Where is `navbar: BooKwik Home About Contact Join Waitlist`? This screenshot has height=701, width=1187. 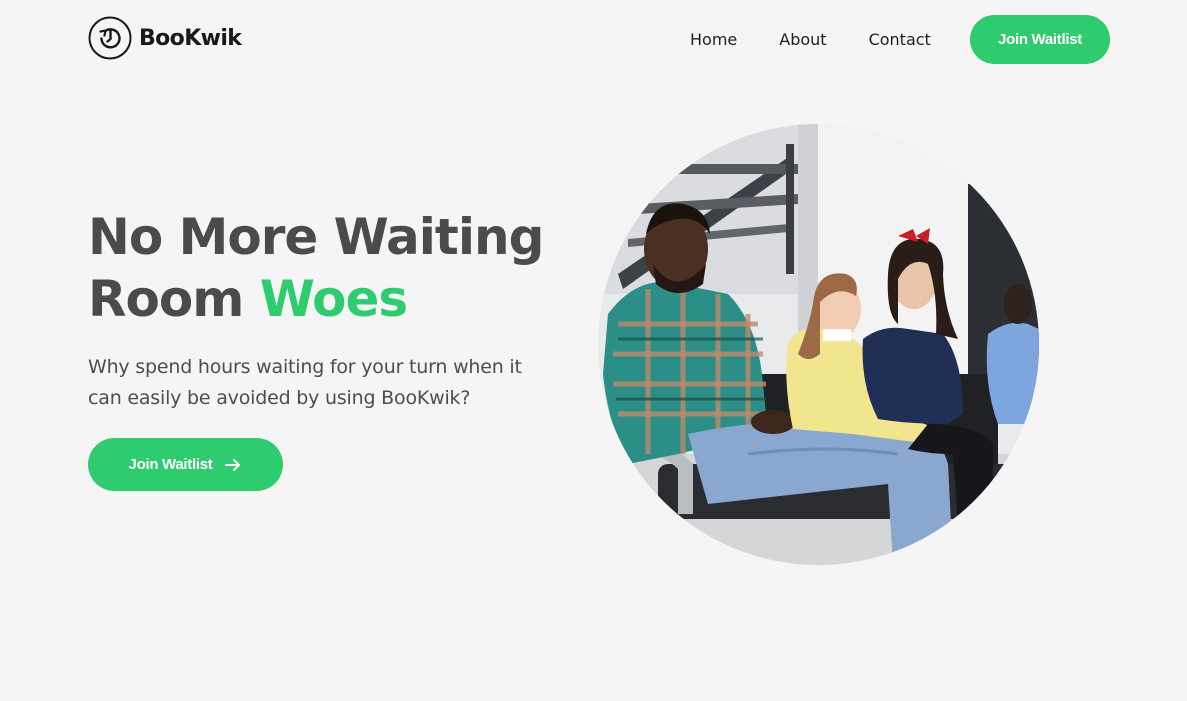 navbar: BooKwik Home About Contact Join Waitlist is located at coordinates (593, 40).